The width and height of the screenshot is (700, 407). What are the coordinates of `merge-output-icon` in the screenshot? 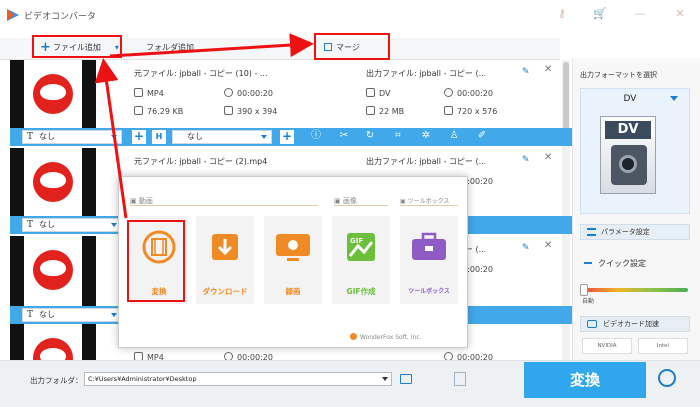 It's located at (460, 379).